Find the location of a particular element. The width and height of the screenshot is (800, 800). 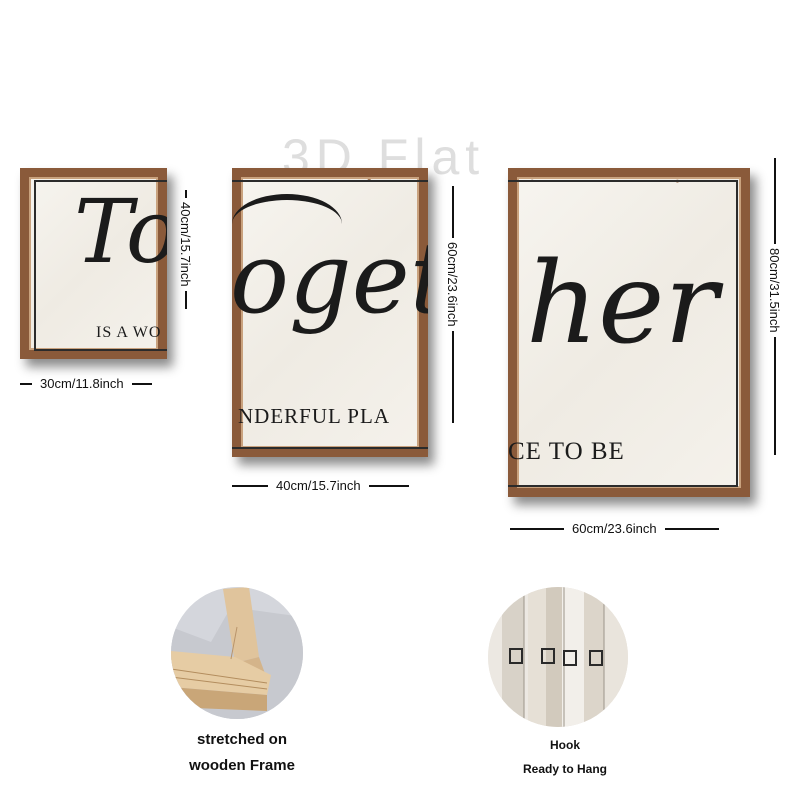

dimension-small-width: 30cm/11.8inch is located at coordinates (86, 383).